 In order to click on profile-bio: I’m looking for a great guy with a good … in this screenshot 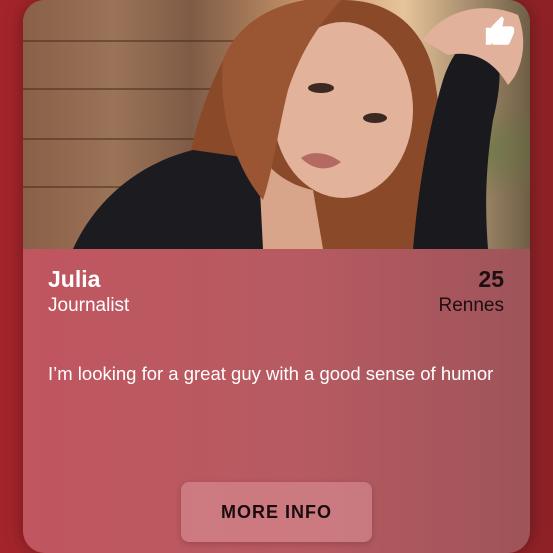, I will do `click(271, 373)`.